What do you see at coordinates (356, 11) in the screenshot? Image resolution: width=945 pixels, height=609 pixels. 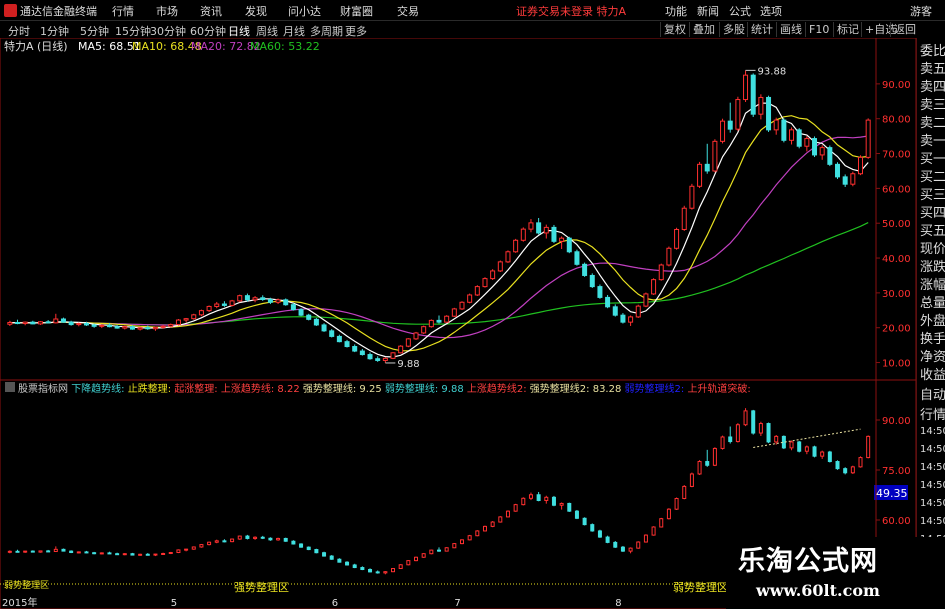 I see `menu-wealth: 财富圈` at bounding box center [356, 11].